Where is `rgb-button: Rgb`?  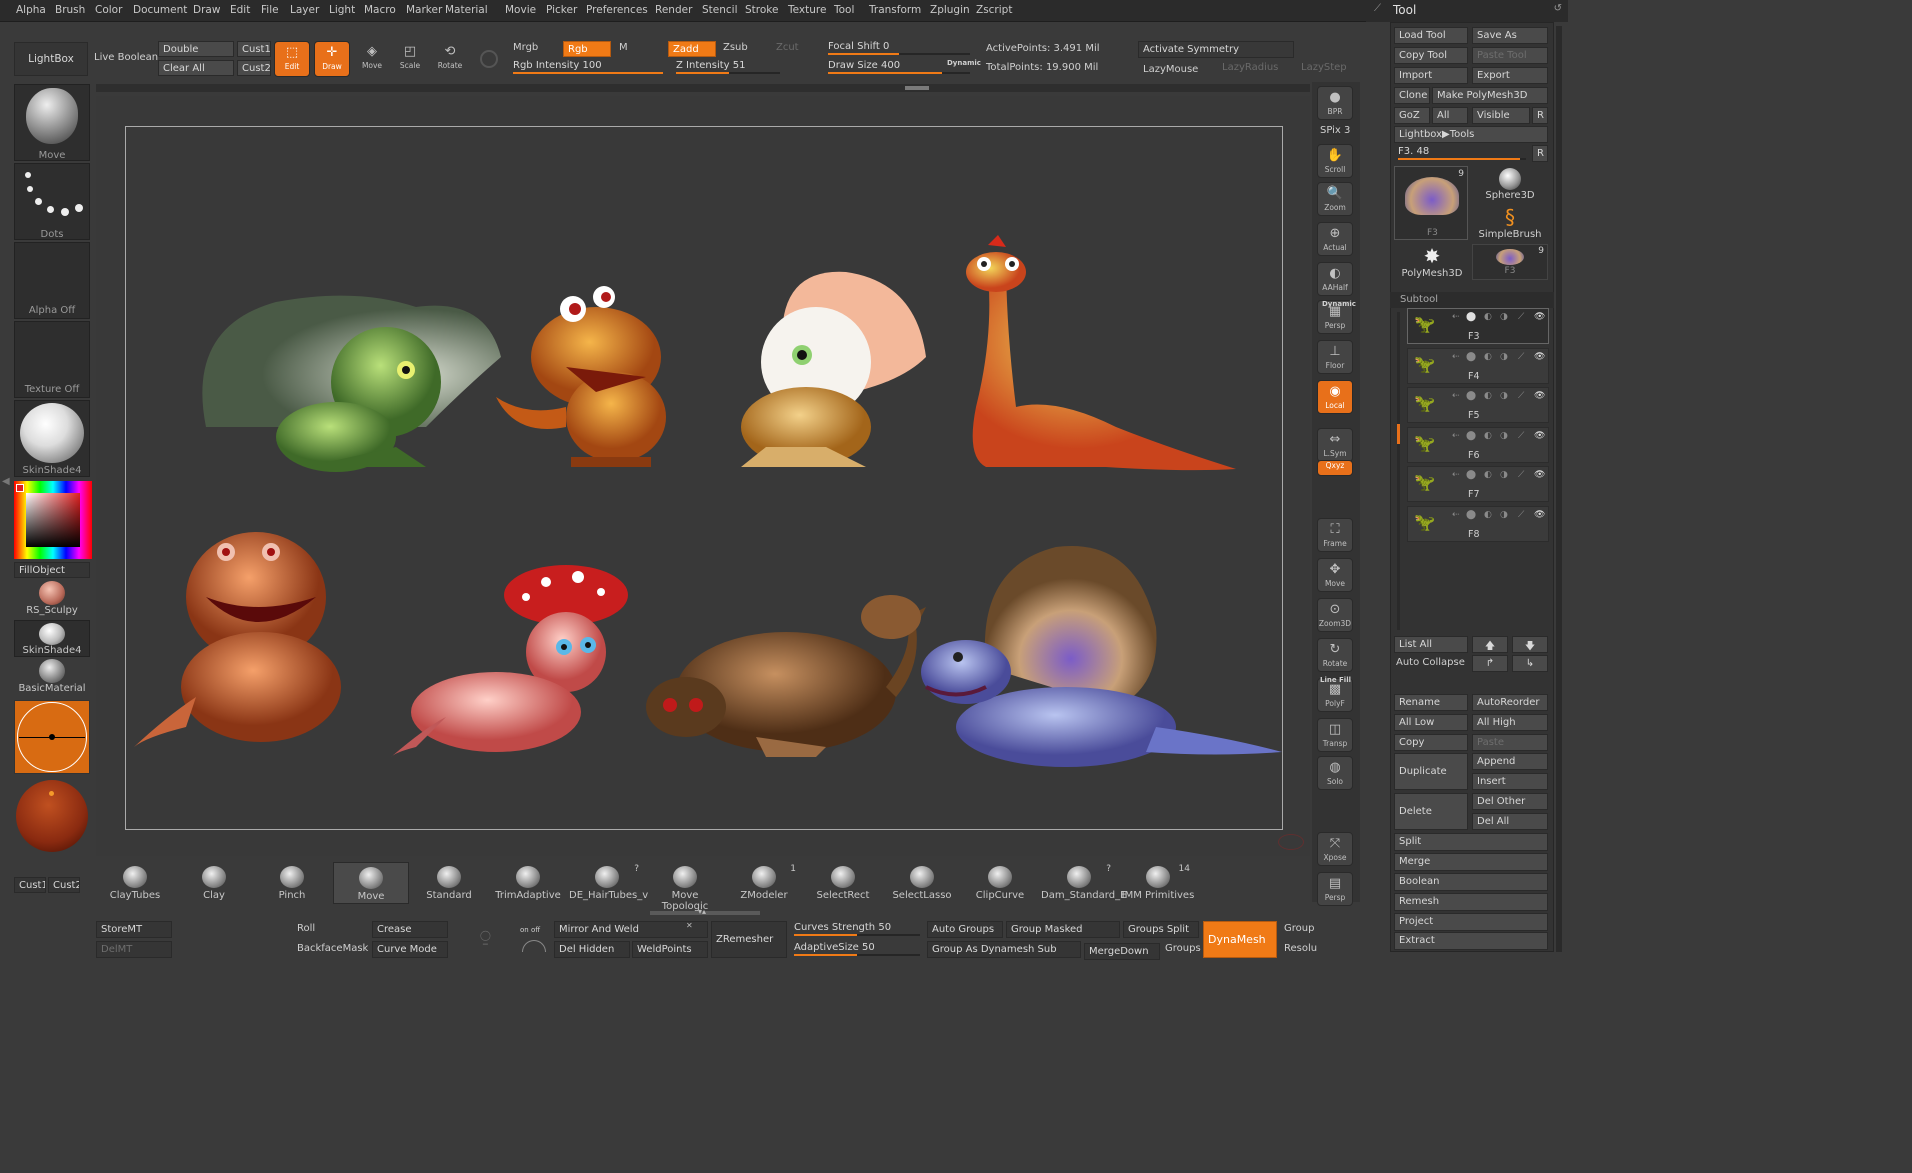
rgb-button: Rgb is located at coordinates (587, 49).